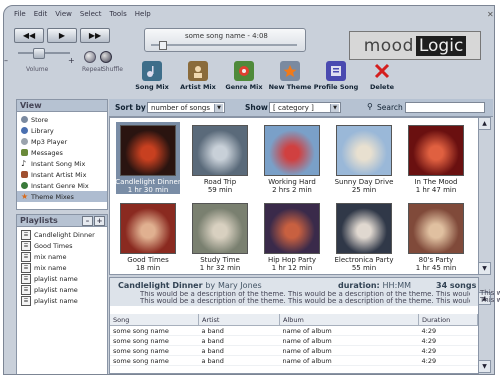  What do you see at coordinates (490, 300) in the screenshot?
I see `description-overflow: This would` at bounding box center [490, 300].